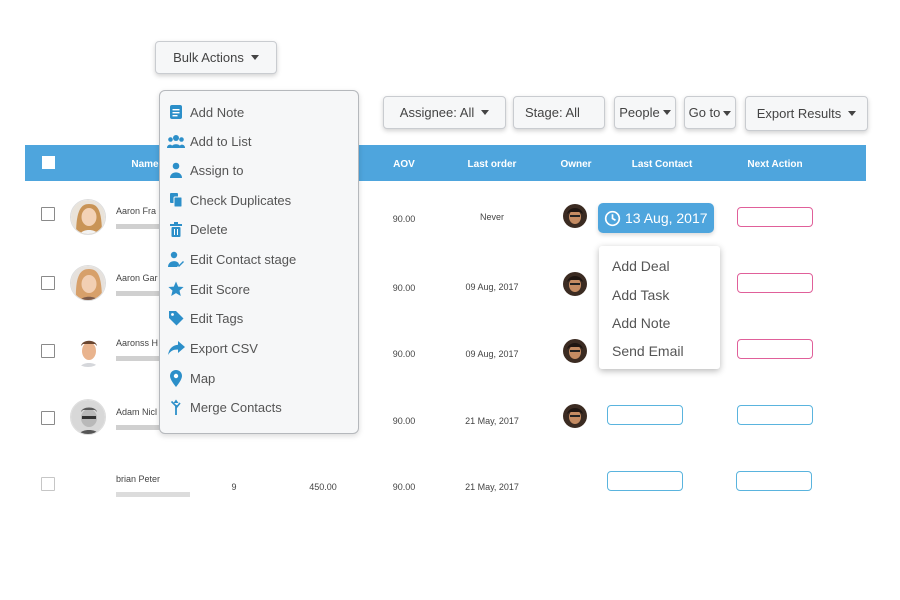  Describe the element at coordinates (639, 112) in the screenshot. I see `people-filter-label: People` at that location.